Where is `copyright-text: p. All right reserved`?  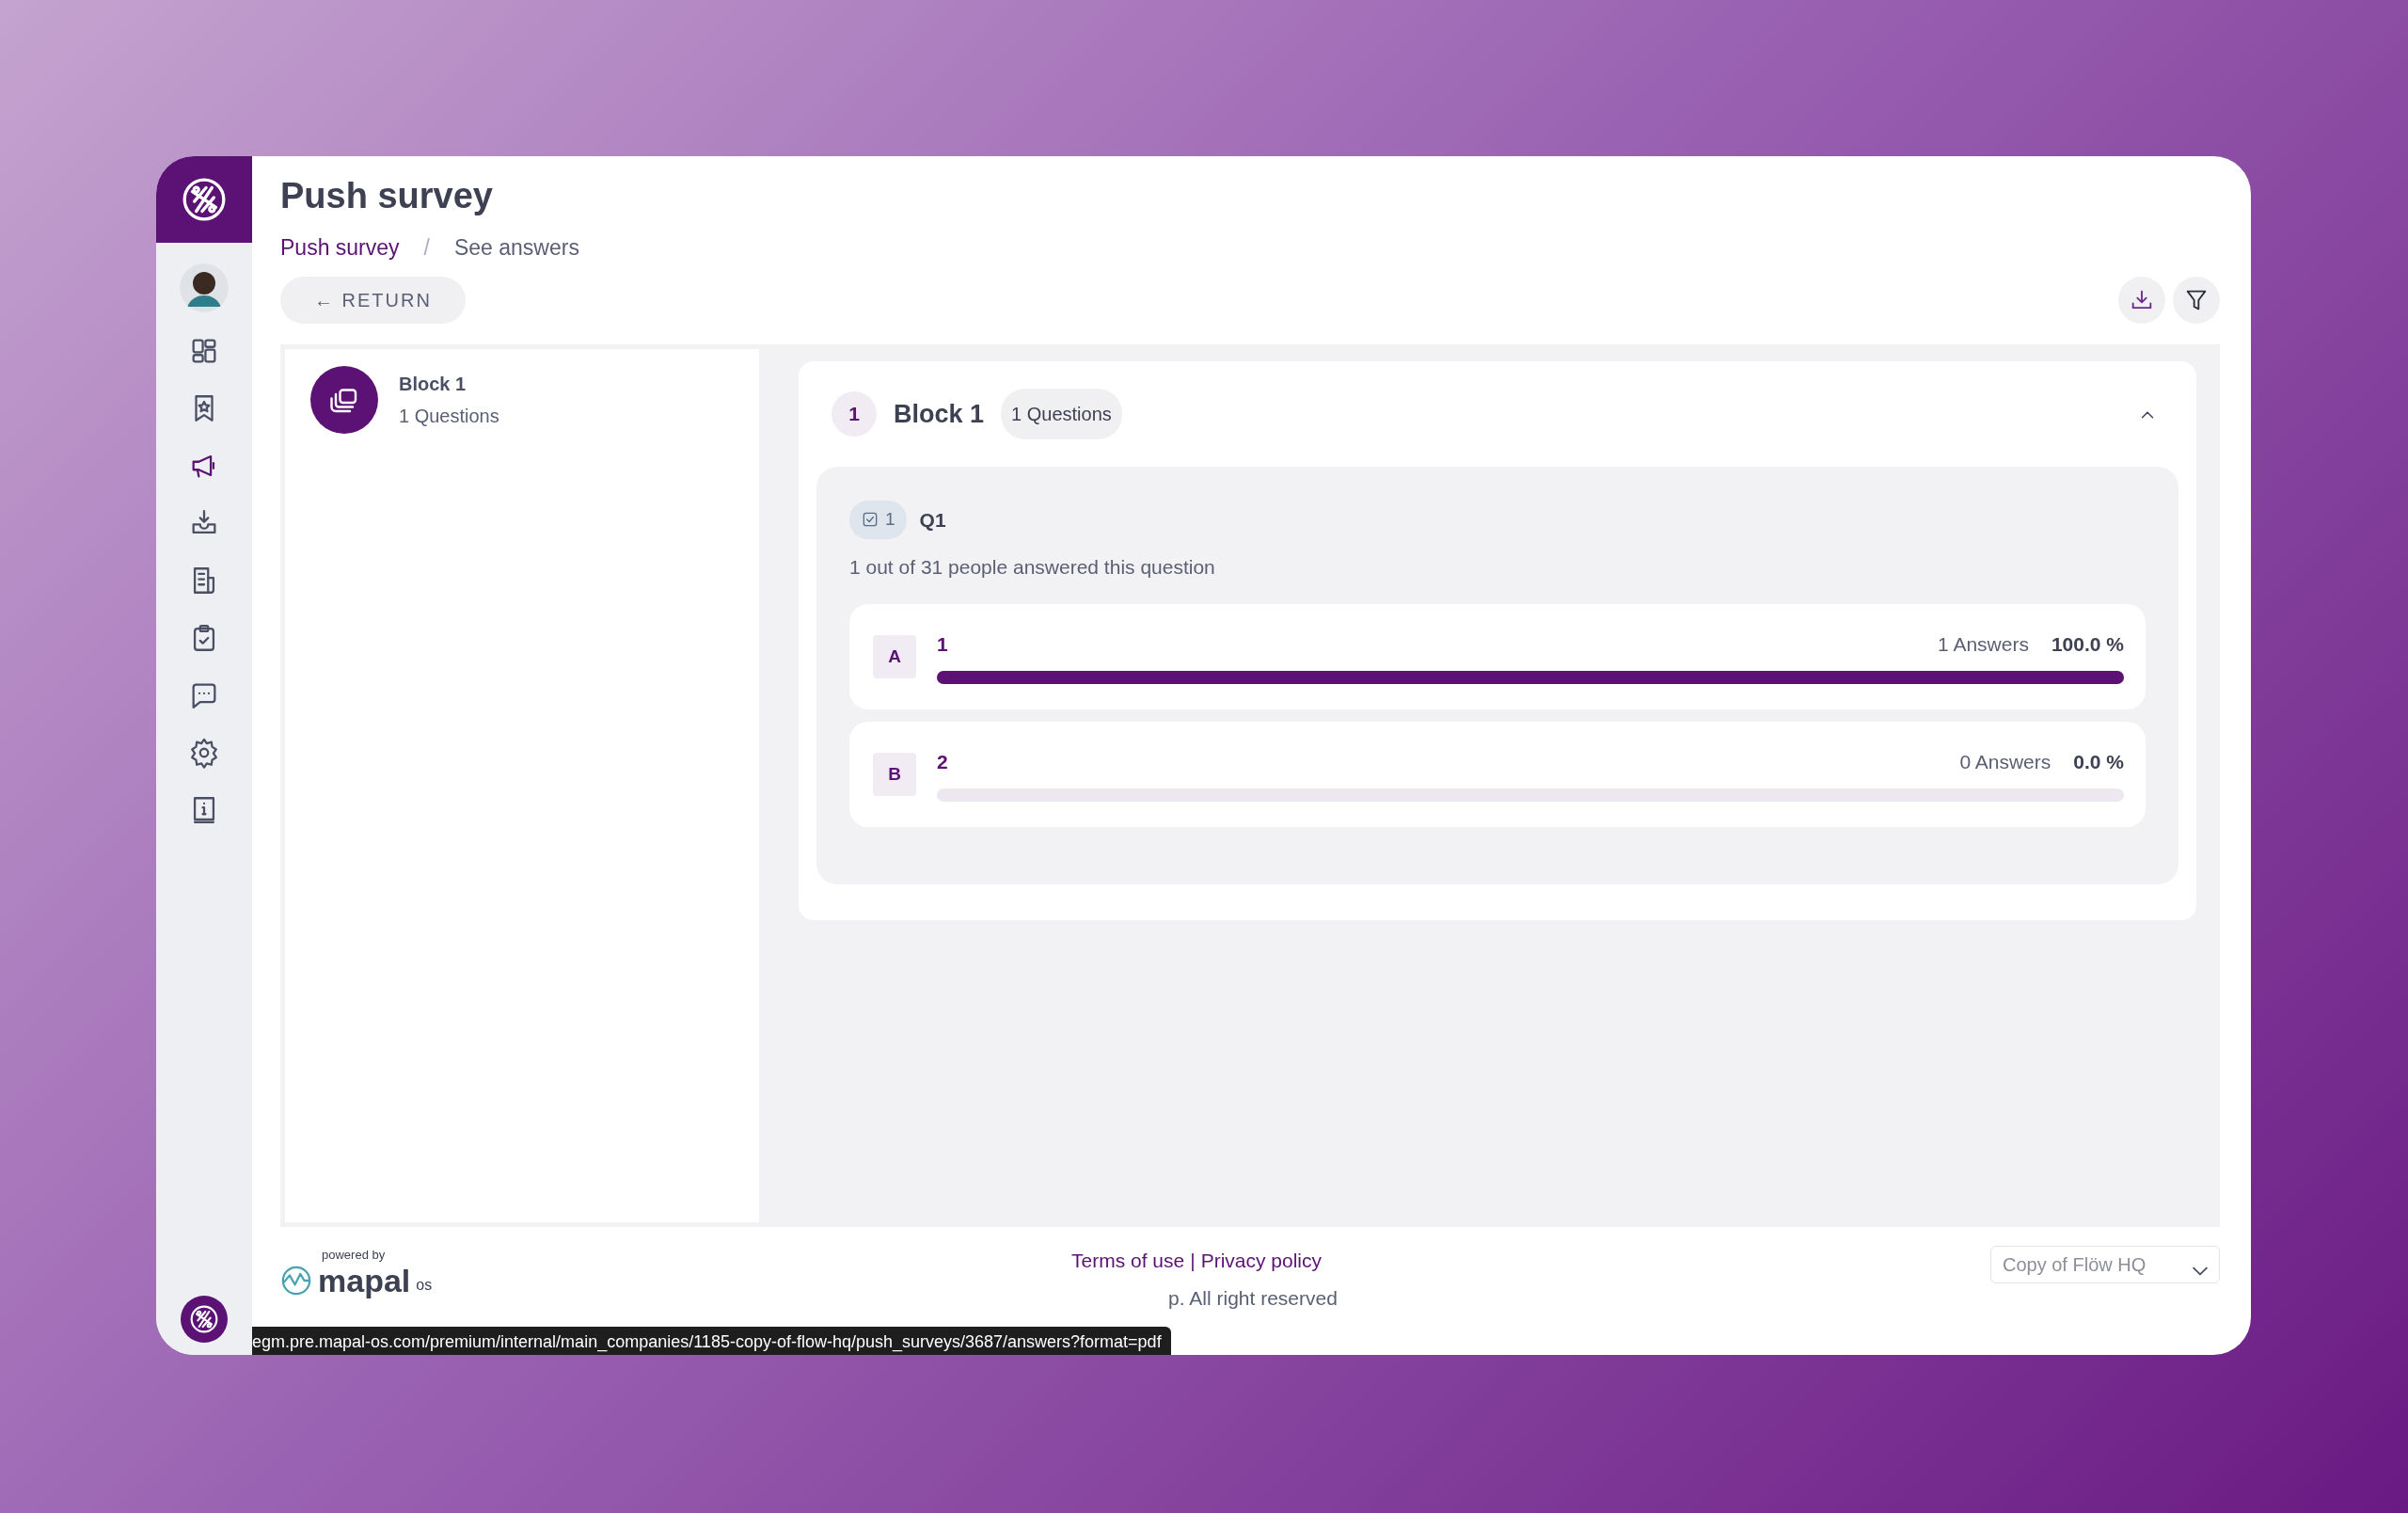 copyright-text: p. All right reserved is located at coordinates (1253, 1298).